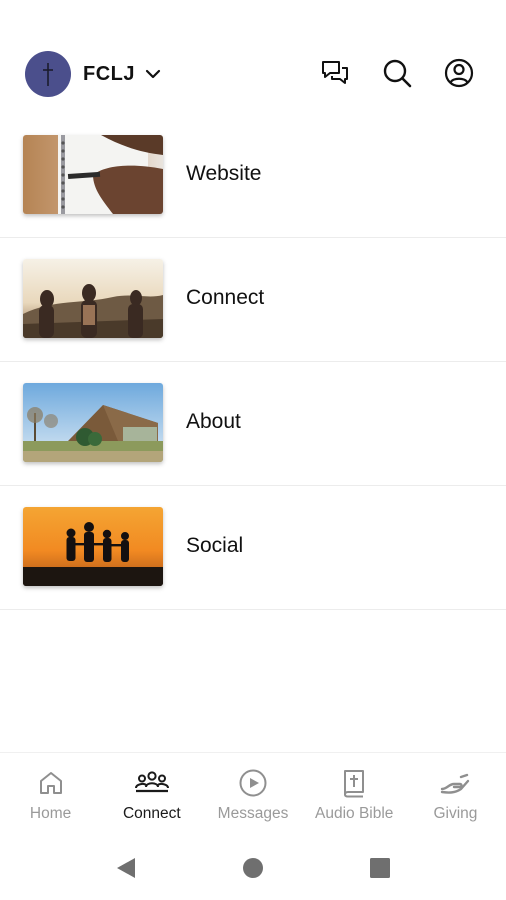 The width and height of the screenshot is (506, 900). I want to click on list-item-label: Social, so click(215, 545).